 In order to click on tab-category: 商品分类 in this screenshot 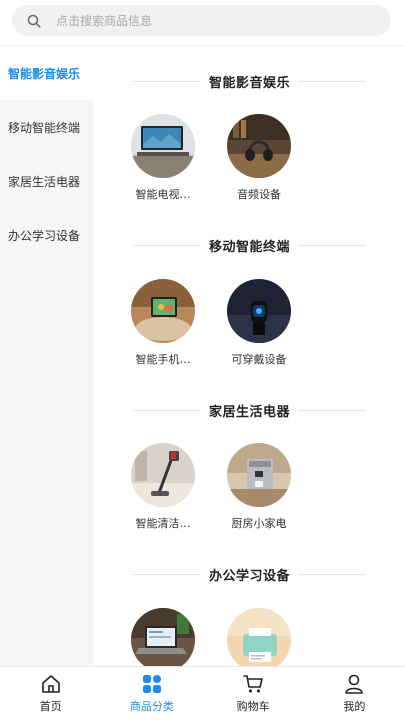, I will do `click(151, 693)`.